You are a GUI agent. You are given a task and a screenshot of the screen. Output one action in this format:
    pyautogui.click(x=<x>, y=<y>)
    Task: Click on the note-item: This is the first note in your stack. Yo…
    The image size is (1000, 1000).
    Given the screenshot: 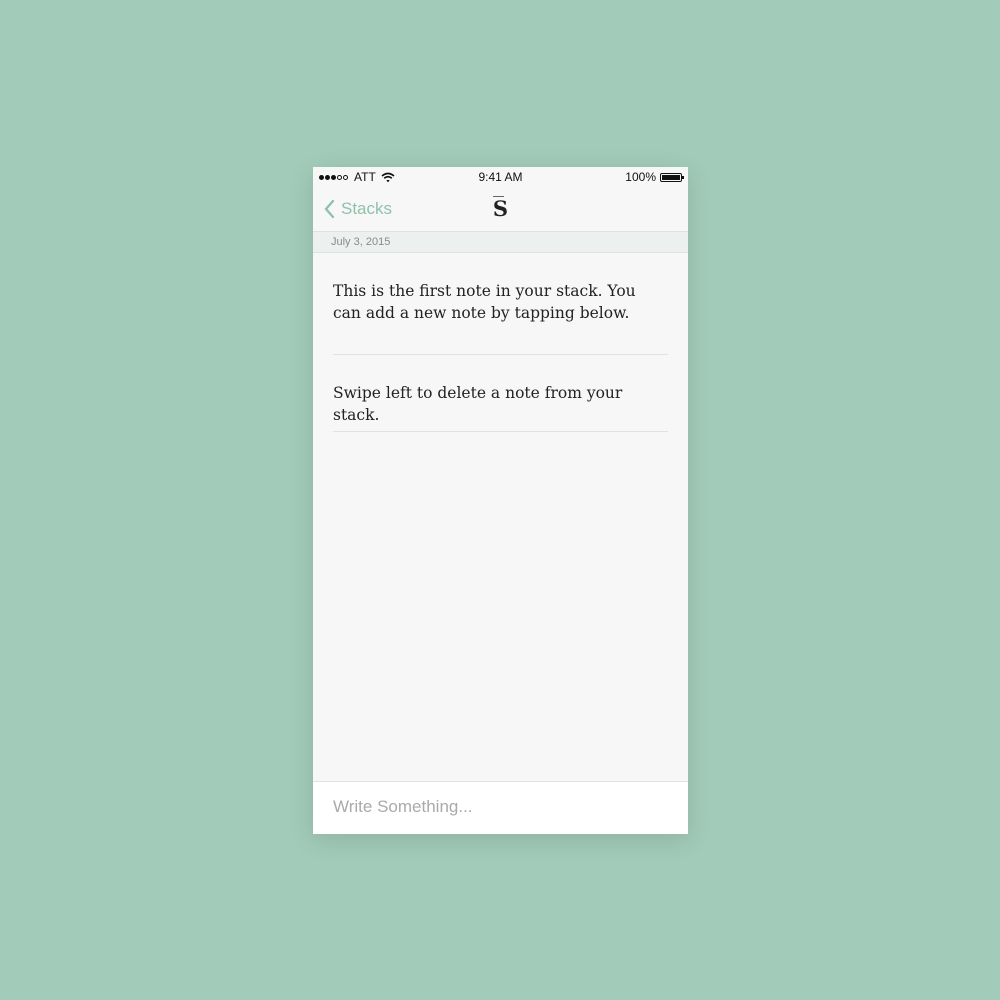 What is the action you would take?
    pyautogui.click(x=500, y=304)
    